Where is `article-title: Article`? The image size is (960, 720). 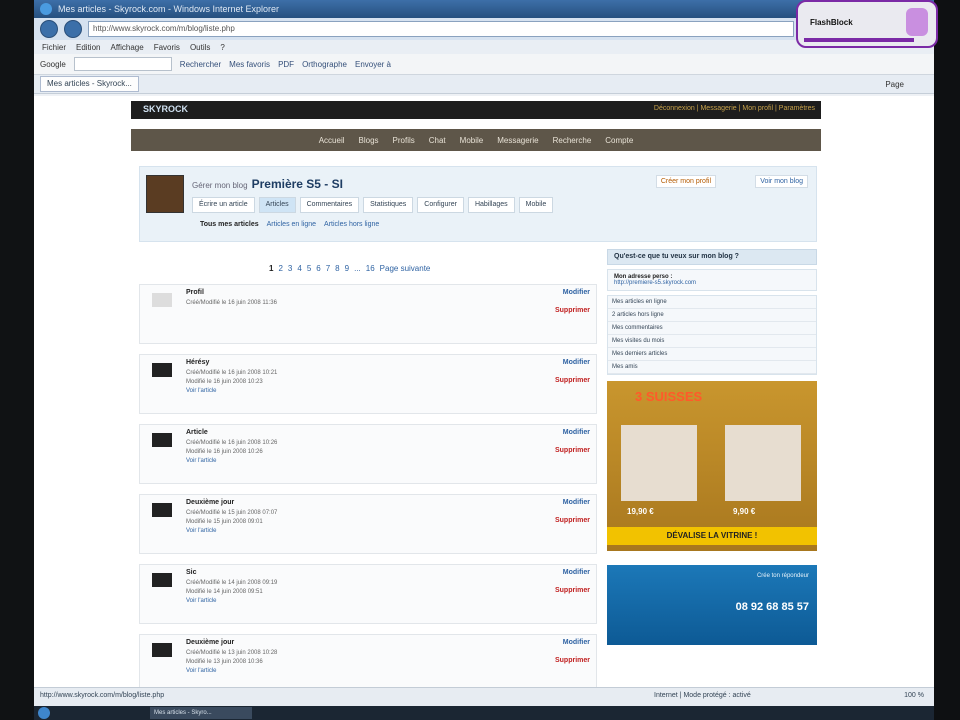 article-title: Article is located at coordinates (197, 432).